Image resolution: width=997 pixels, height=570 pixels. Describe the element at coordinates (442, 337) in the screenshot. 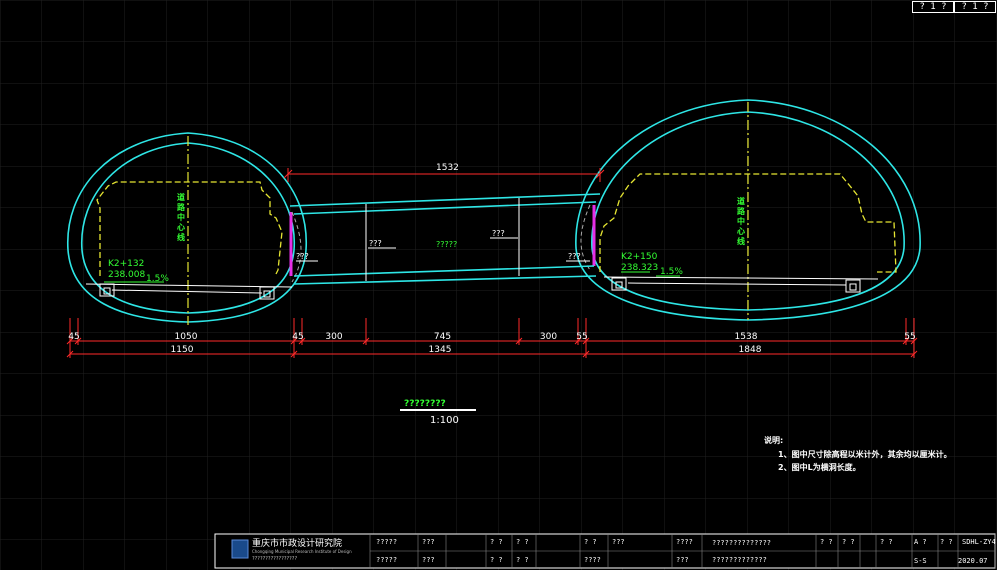

I see `dim-label-row1: 745` at that location.